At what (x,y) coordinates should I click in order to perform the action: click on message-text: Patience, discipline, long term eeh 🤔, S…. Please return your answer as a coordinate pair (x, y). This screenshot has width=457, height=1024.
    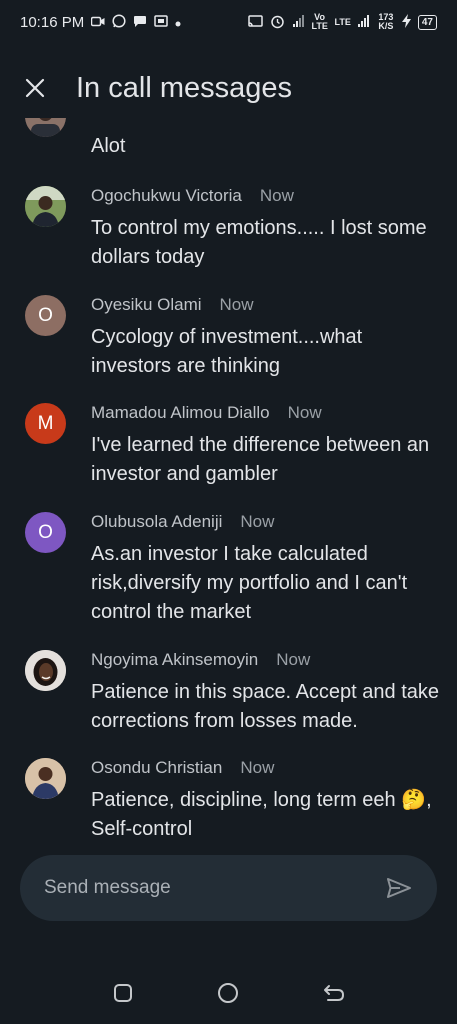
    Looking at the image, I should click on (261, 814).